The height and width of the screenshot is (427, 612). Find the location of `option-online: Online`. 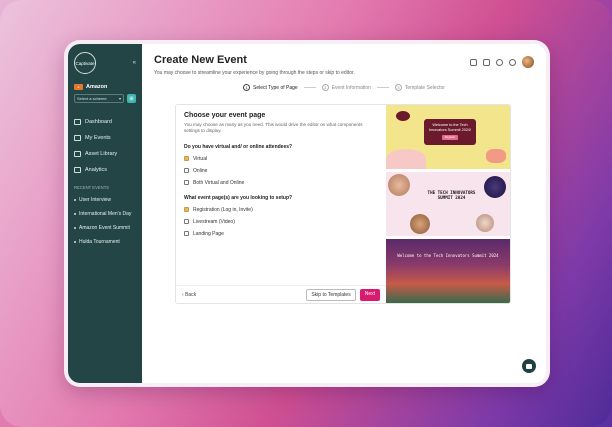

option-online: Online is located at coordinates (281, 171).